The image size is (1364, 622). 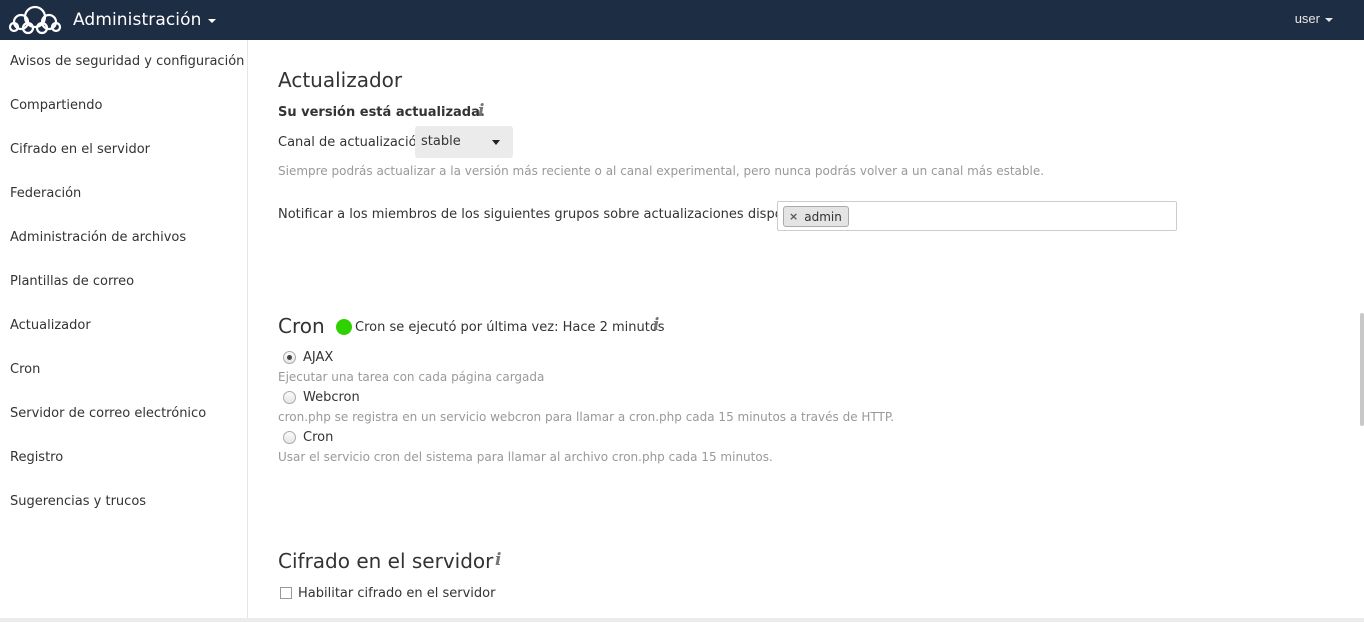 What do you see at coordinates (289, 357) in the screenshot?
I see `cron-ajax-radio` at bounding box center [289, 357].